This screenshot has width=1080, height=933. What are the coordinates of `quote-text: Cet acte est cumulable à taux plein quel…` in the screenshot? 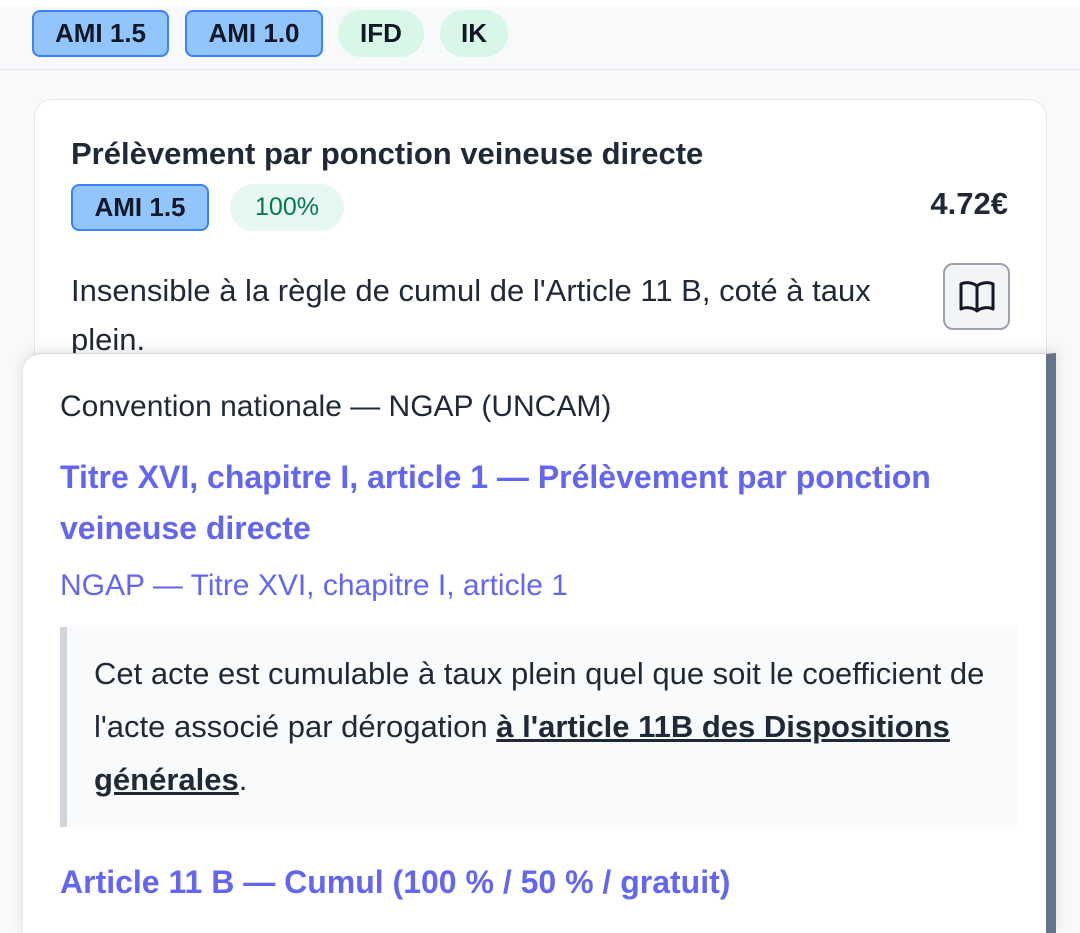 It's located at (544, 726).